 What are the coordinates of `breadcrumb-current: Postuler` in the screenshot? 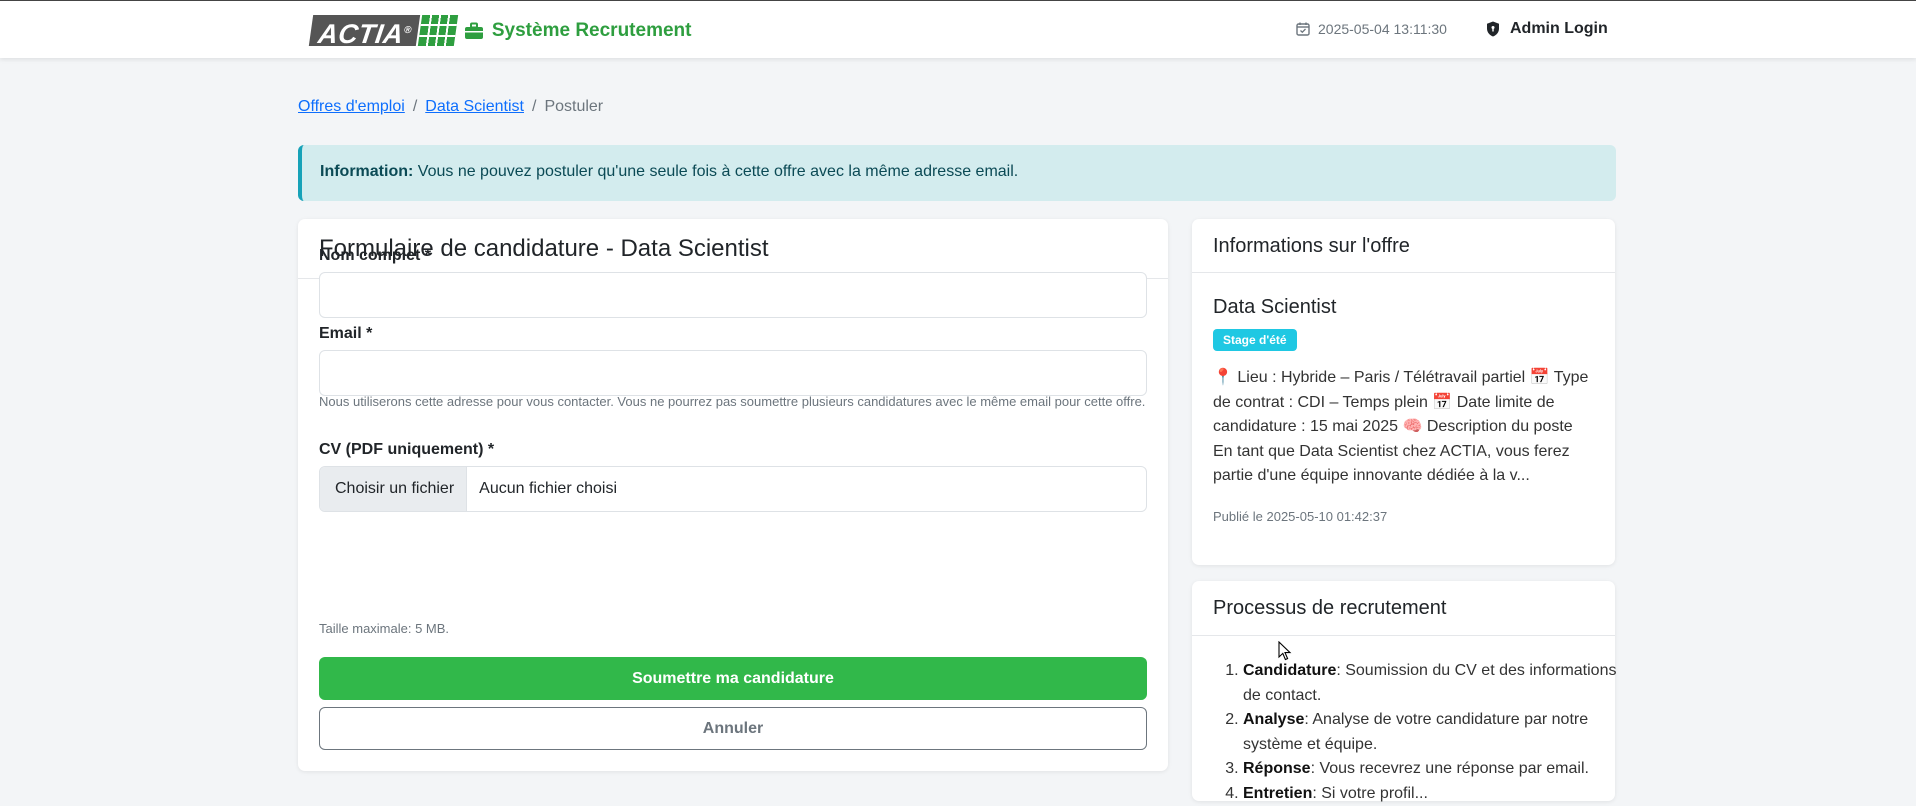 It's located at (573, 107).